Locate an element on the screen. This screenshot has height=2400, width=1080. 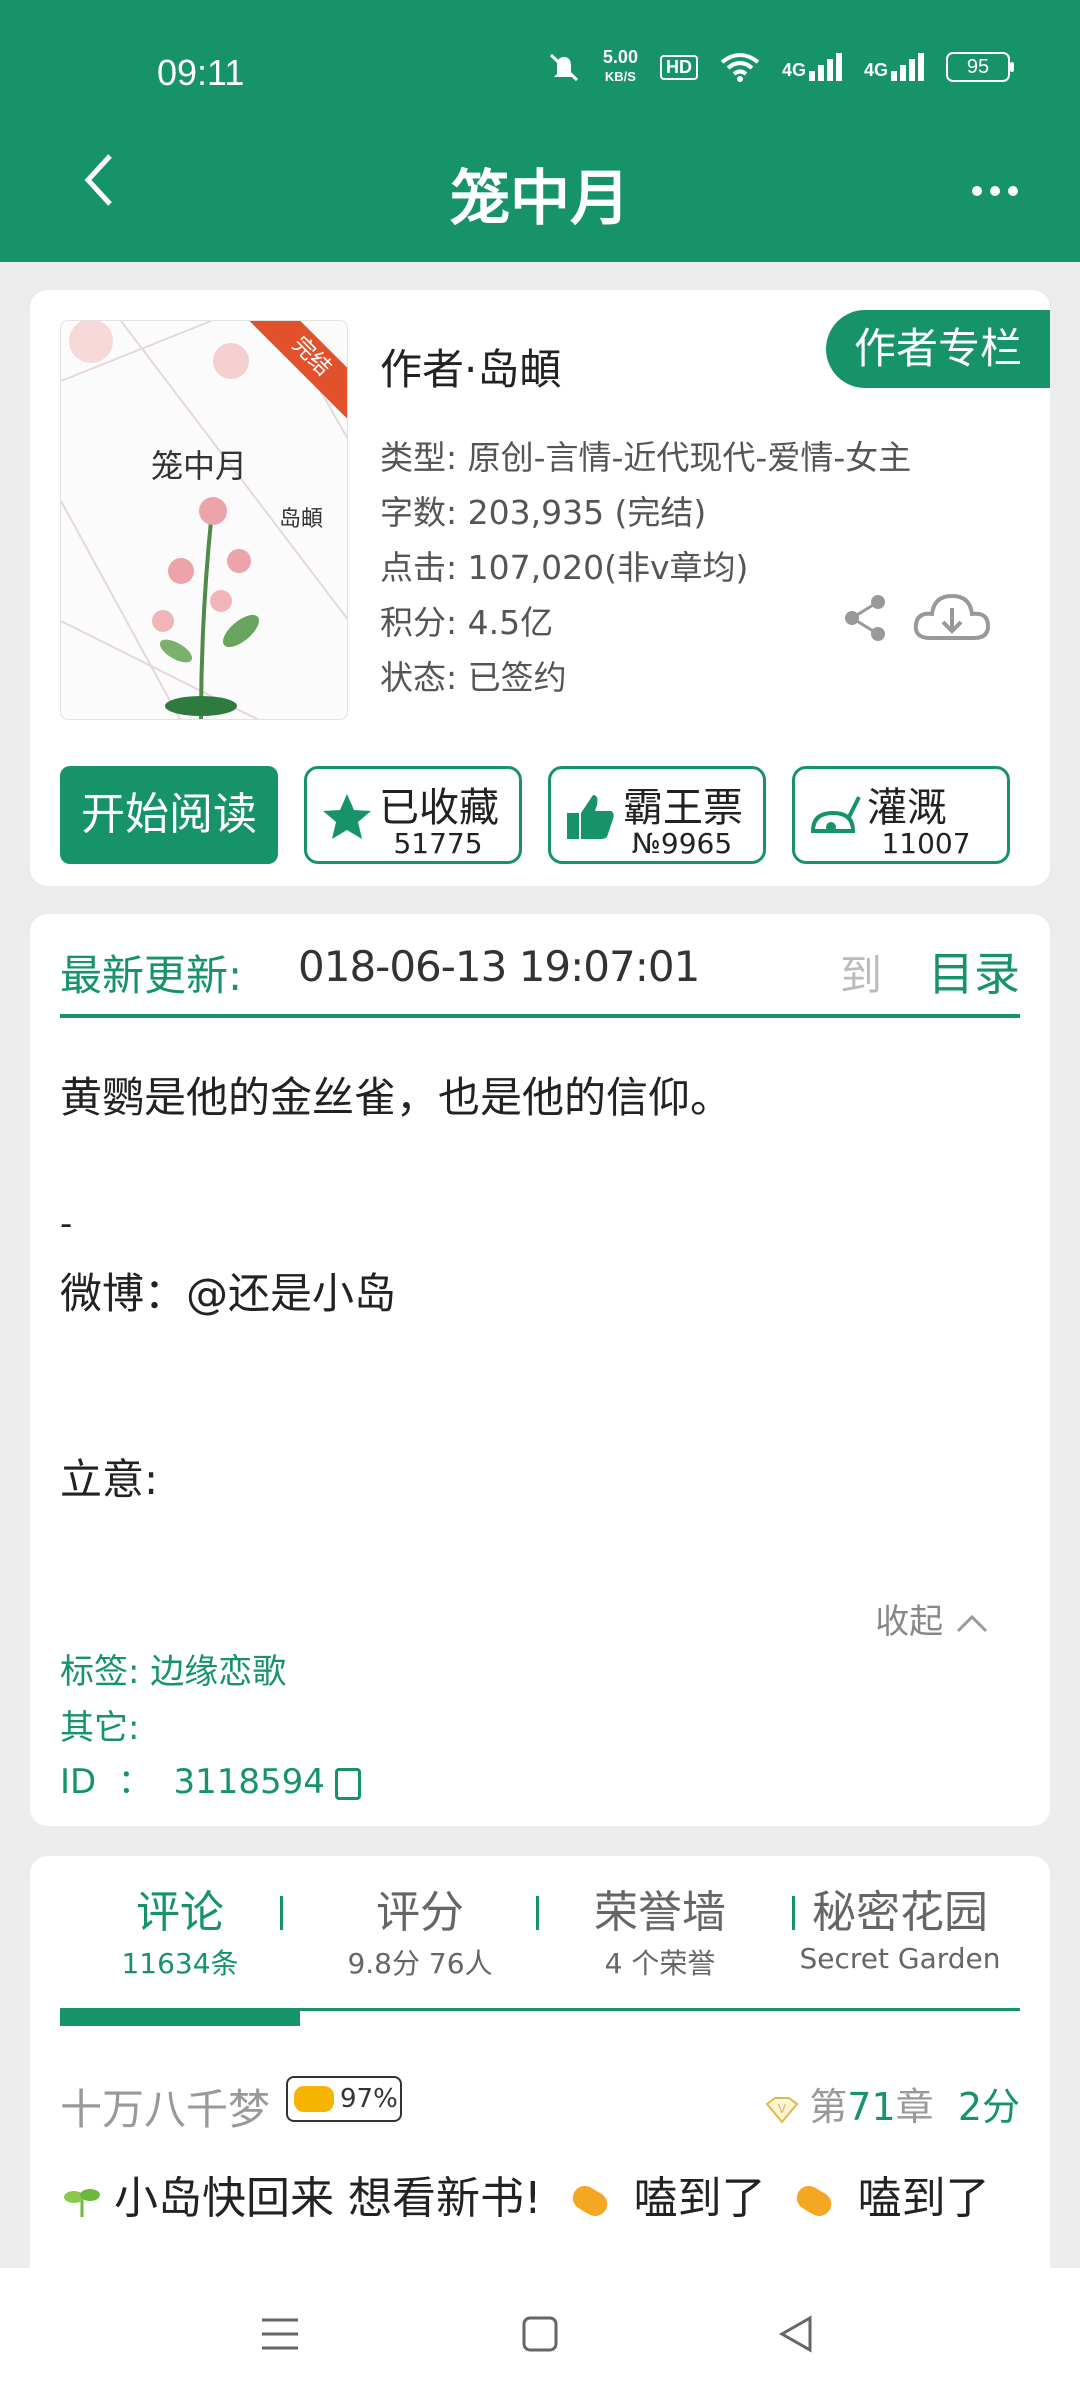
home-icon is located at coordinates (540, 2334).